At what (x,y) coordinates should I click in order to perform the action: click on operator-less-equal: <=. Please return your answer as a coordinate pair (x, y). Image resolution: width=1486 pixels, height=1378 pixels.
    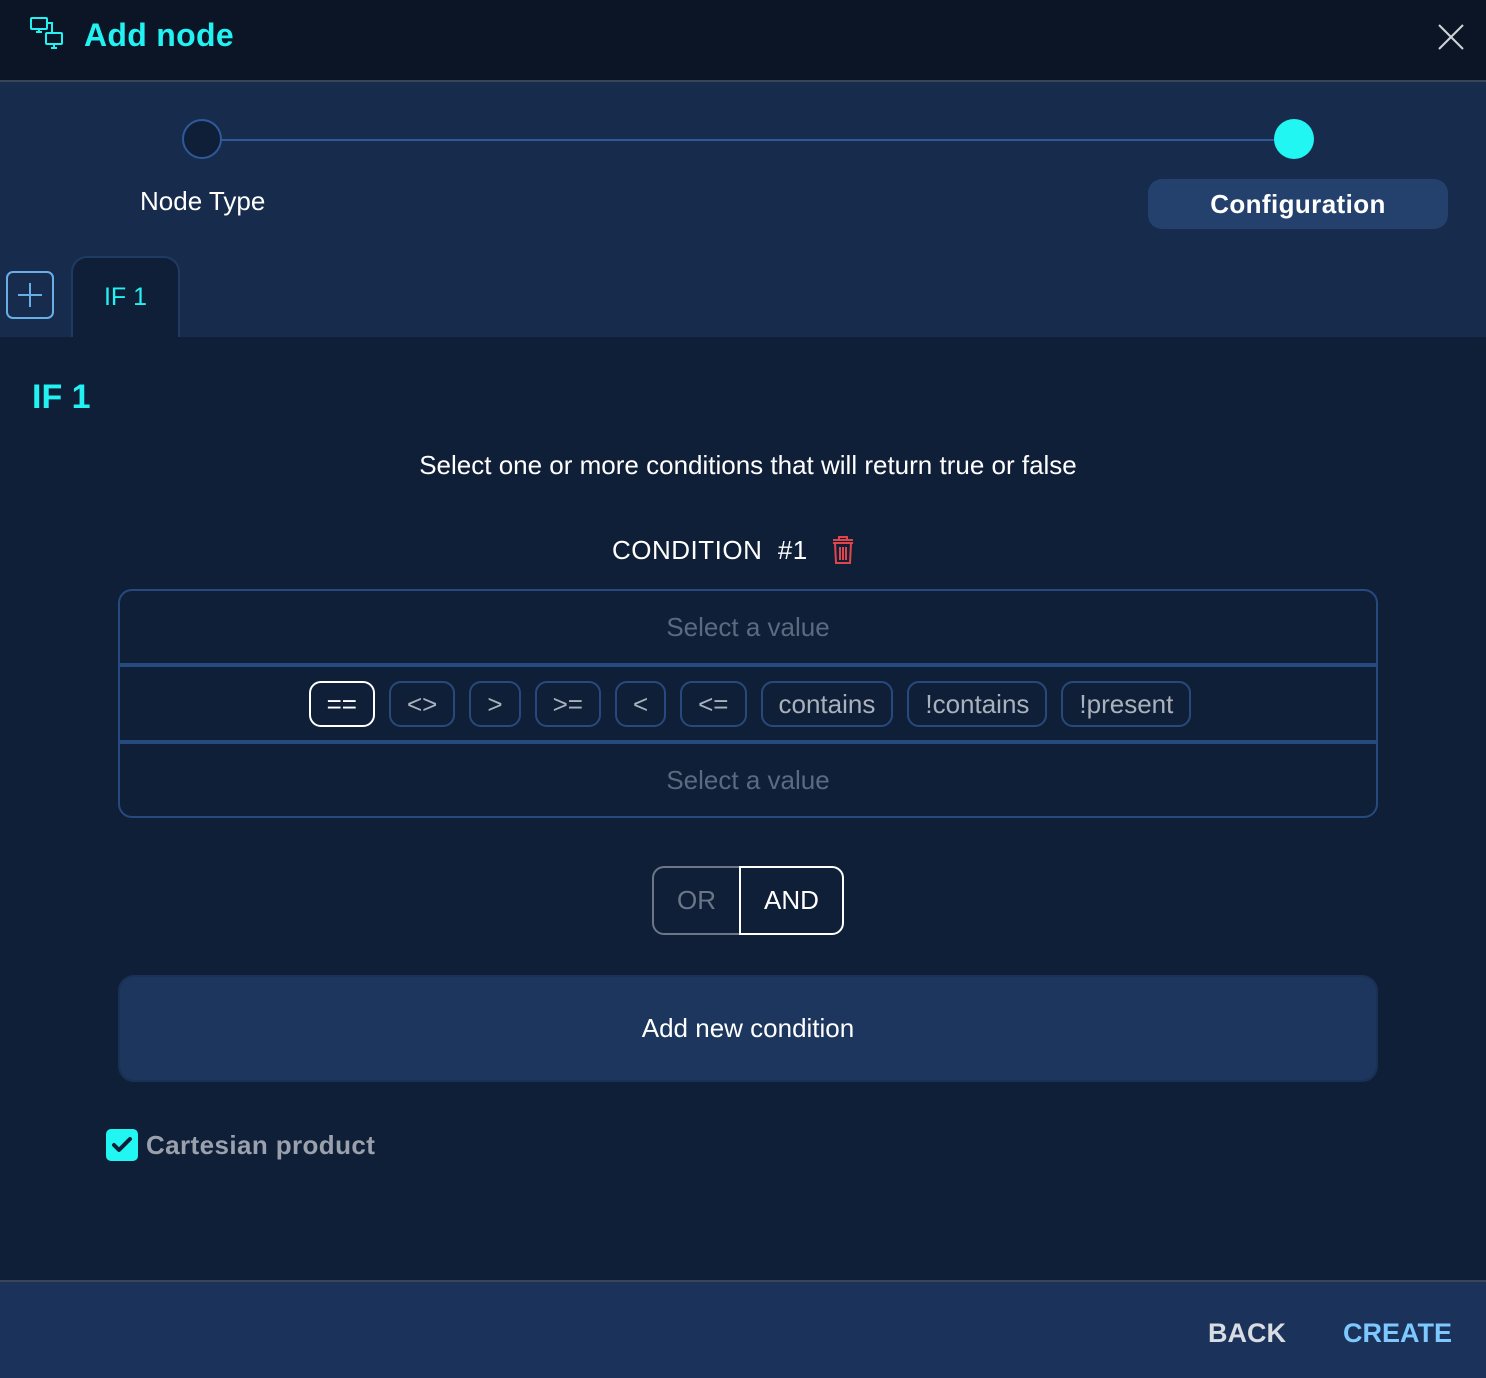
    Looking at the image, I should click on (713, 704).